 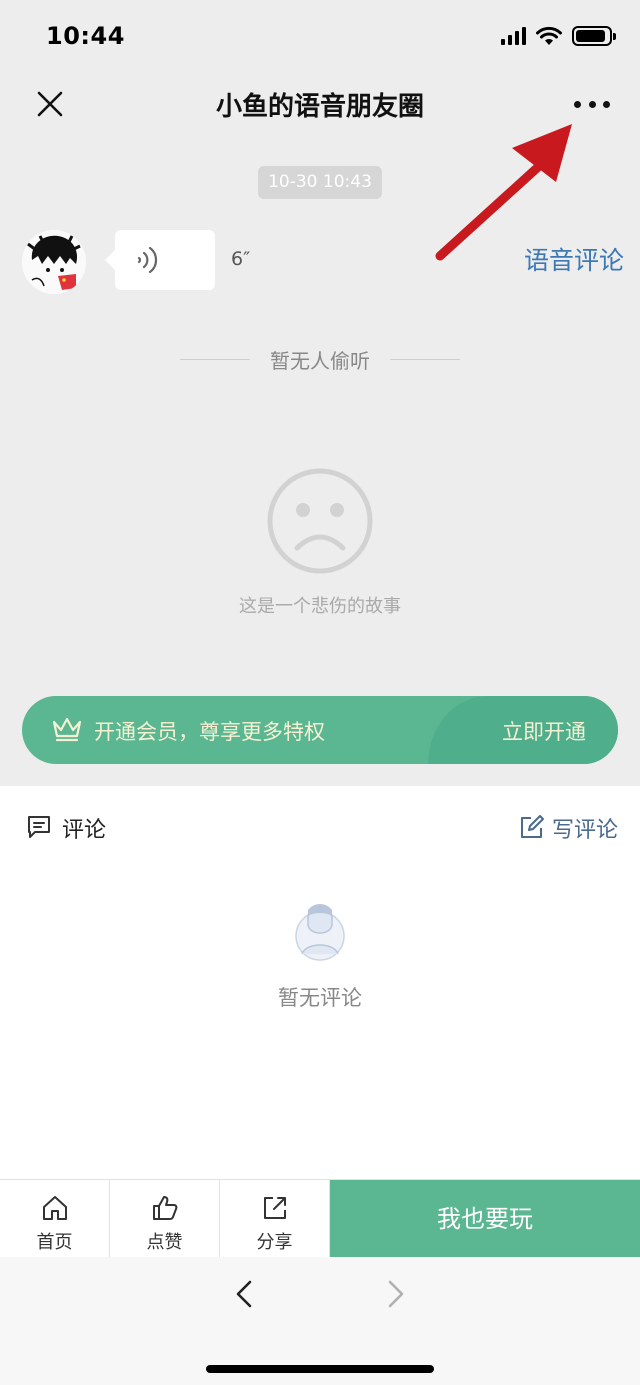 I want to click on tab-home: 首页, so click(x=55, y=1219).